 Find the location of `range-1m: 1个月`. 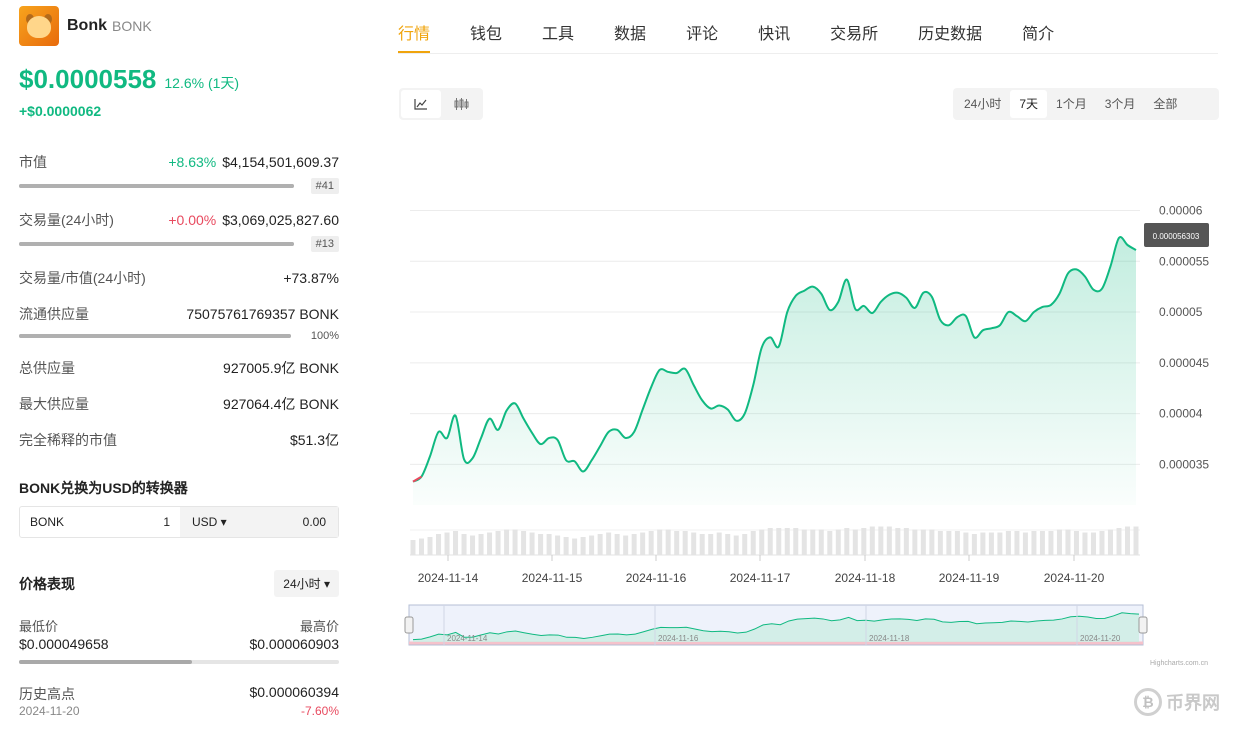

range-1m: 1个月 is located at coordinates (1071, 104).